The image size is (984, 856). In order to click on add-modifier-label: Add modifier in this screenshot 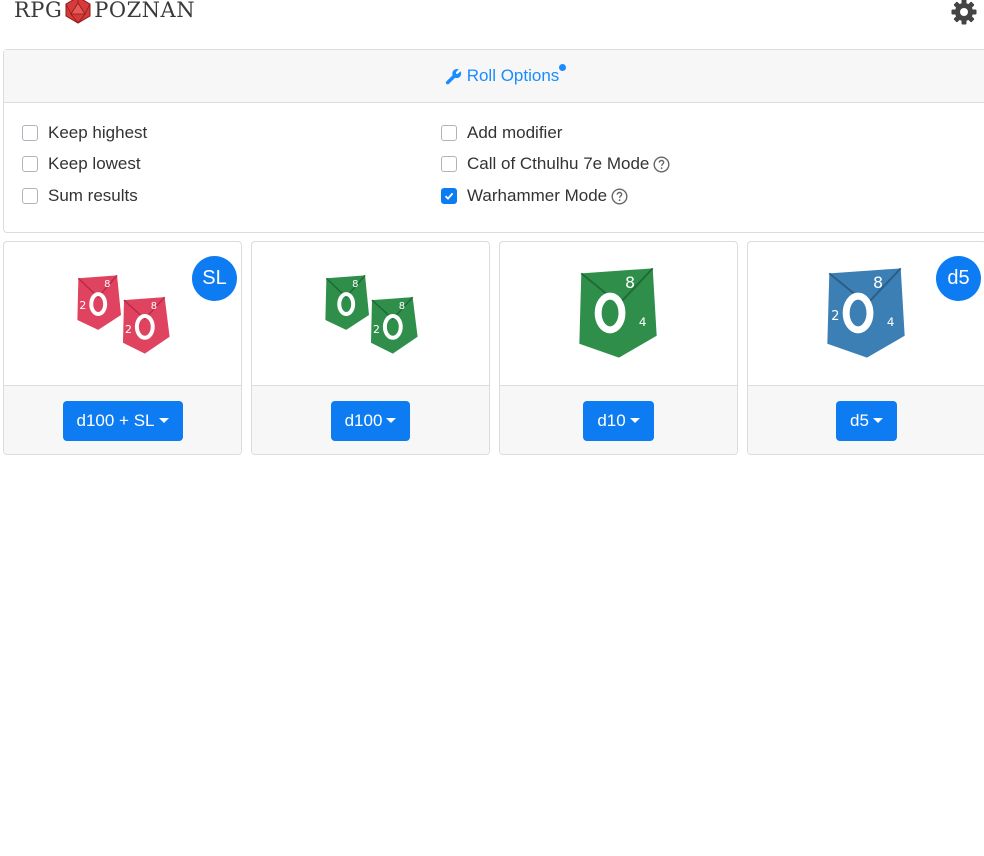, I will do `click(515, 132)`.